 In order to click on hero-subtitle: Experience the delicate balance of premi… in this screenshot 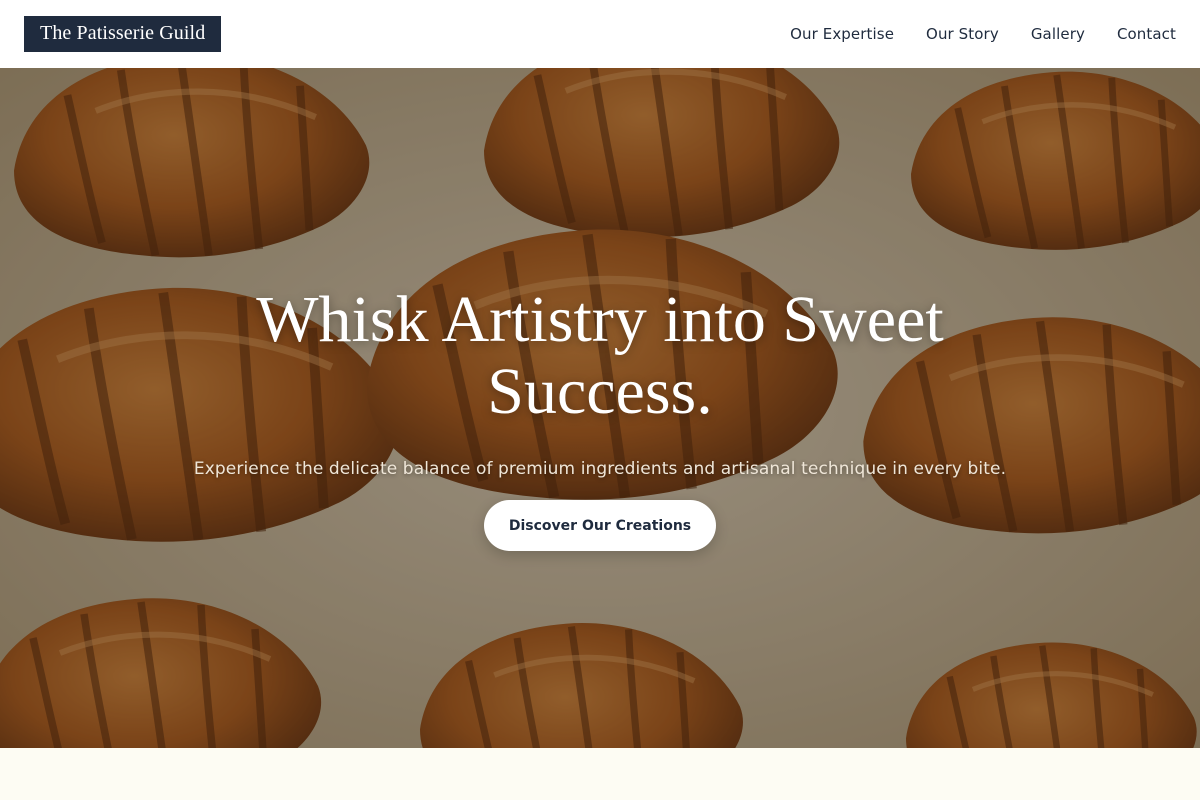, I will do `click(600, 469)`.